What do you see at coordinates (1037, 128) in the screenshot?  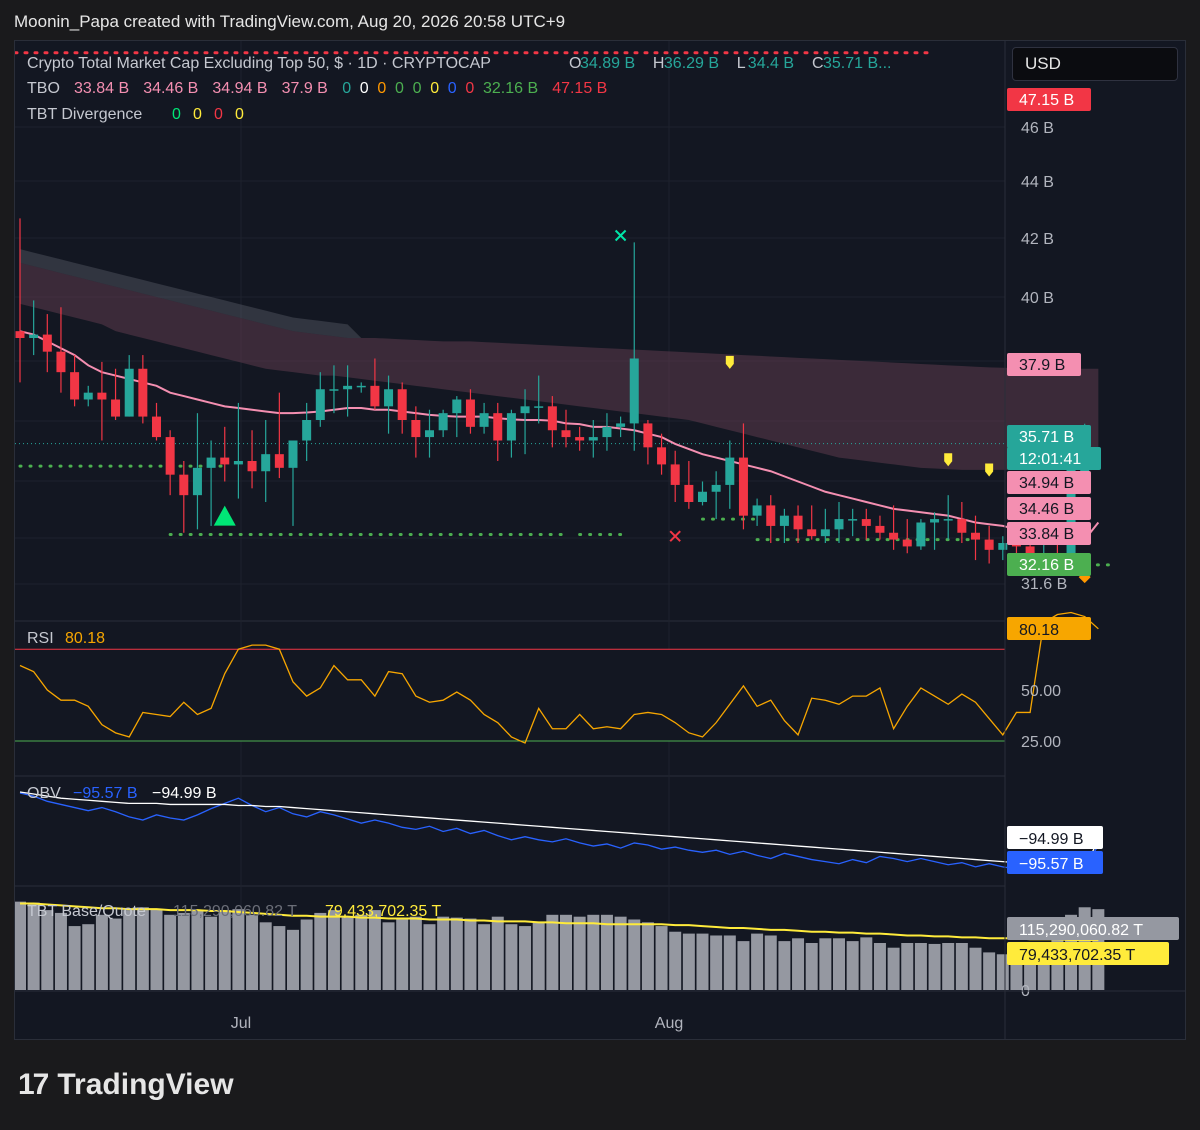 I see `price-tick: 46 B` at bounding box center [1037, 128].